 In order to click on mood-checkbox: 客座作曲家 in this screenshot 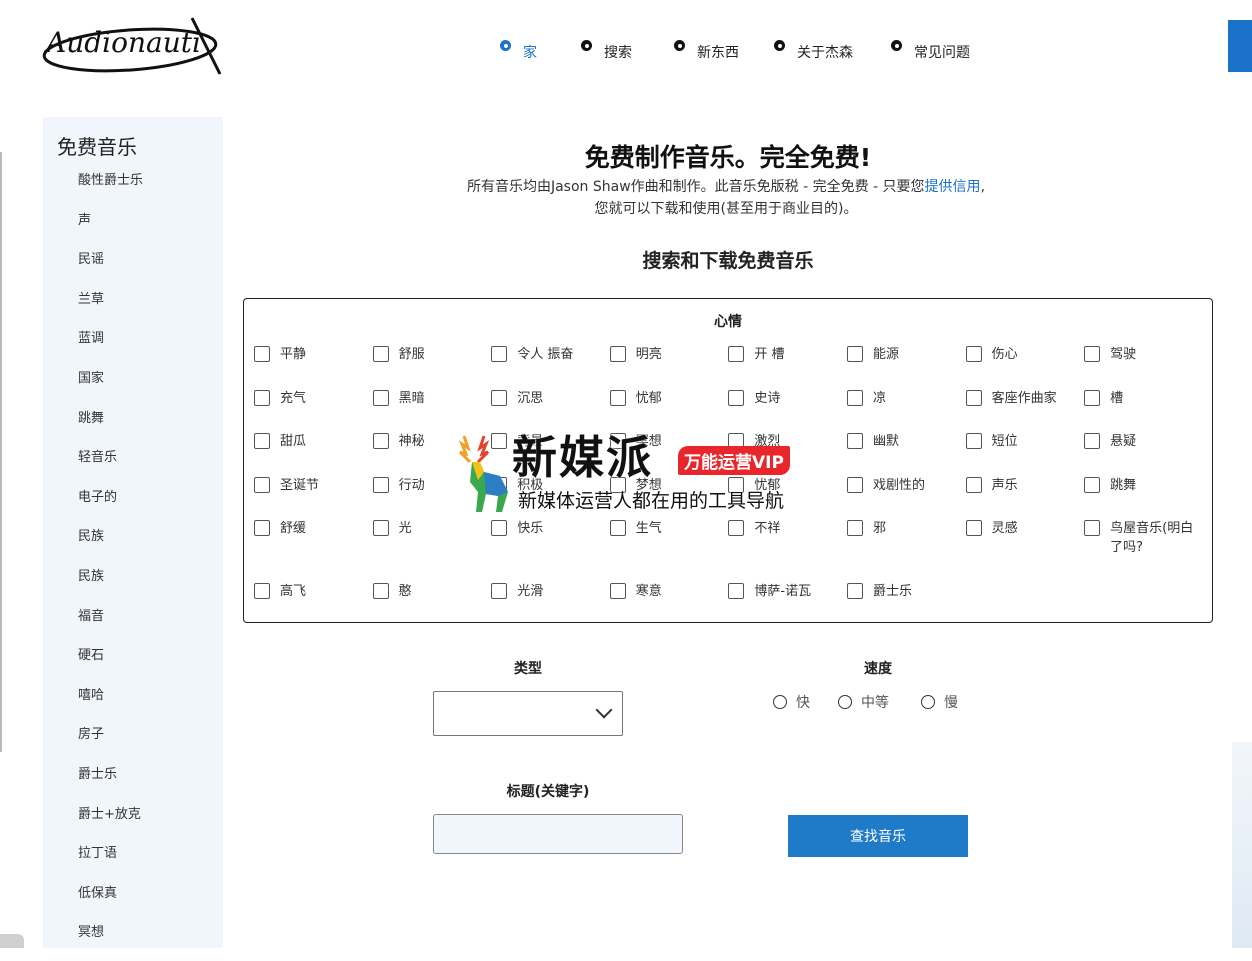, I will do `click(1025, 411)`.